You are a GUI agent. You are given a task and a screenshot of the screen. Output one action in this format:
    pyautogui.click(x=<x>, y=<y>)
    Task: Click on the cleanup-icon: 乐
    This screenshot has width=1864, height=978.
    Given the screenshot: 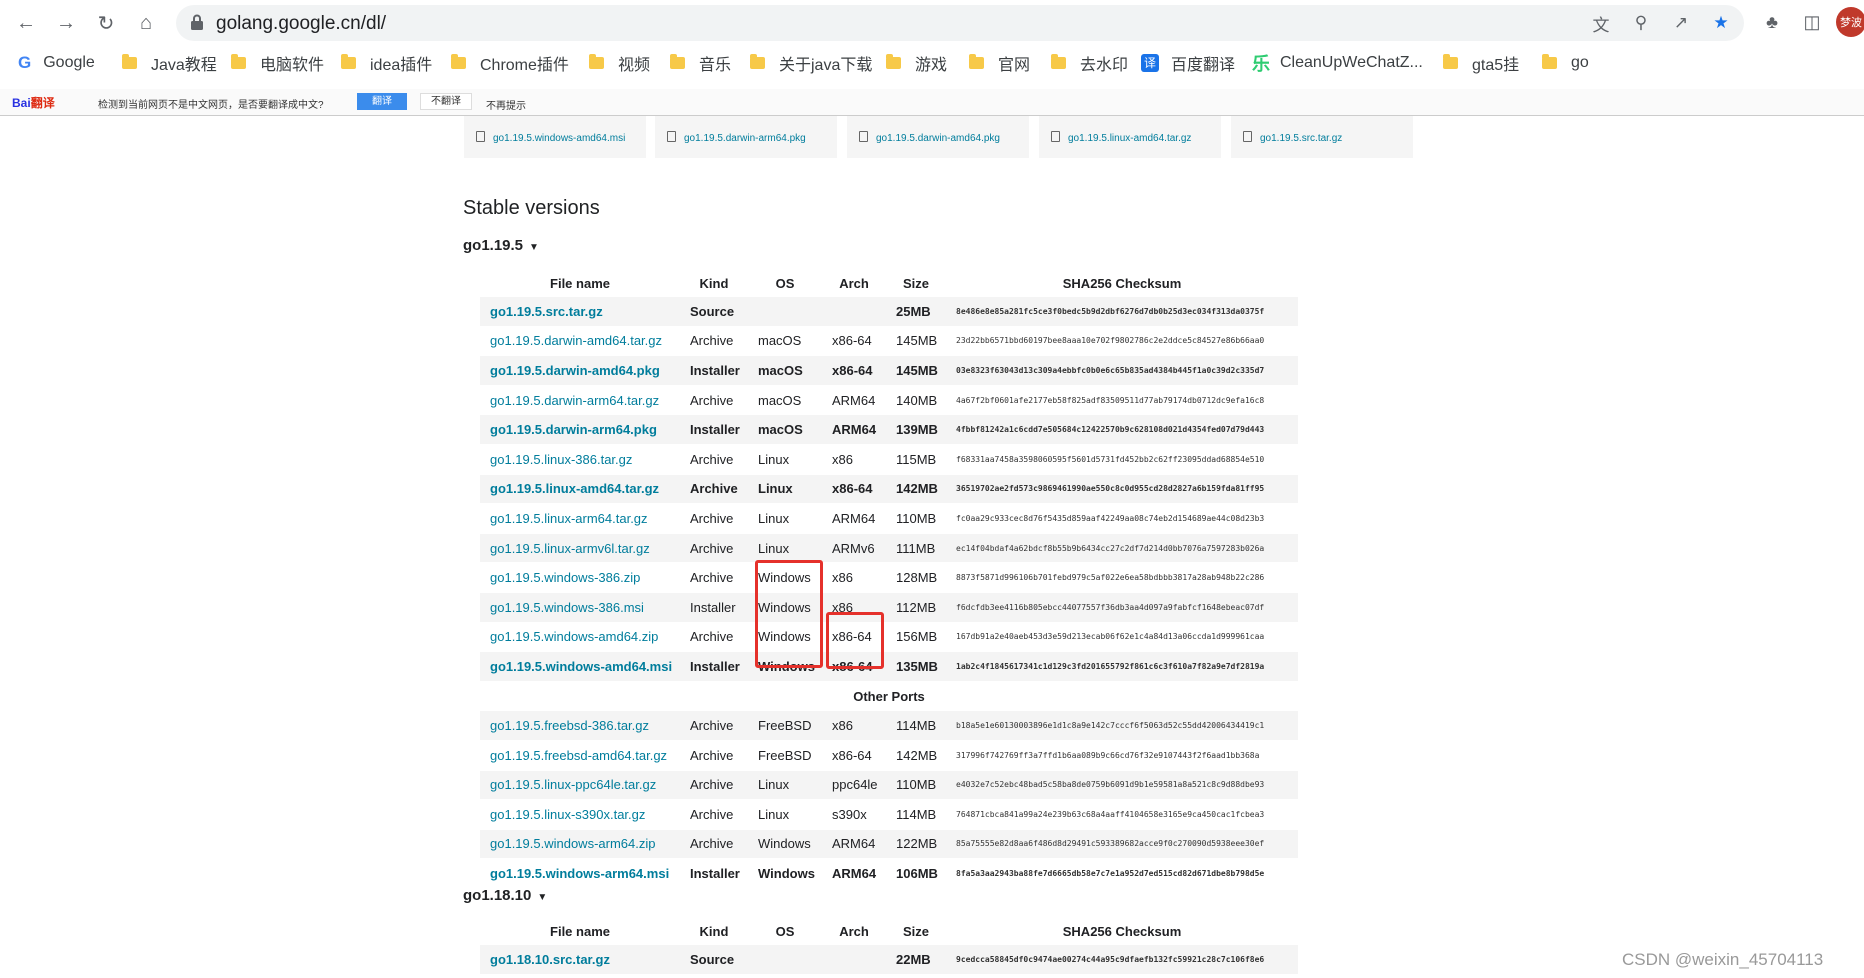 What is the action you would take?
    pyautogui.click(x=1261, y=64)
    